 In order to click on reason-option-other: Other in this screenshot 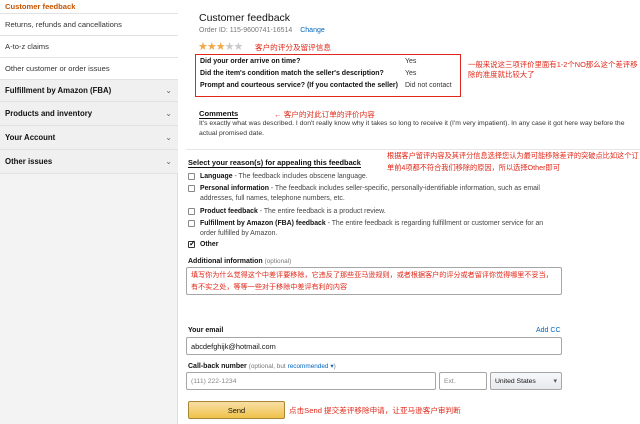, I will do `click(374, 244)`.